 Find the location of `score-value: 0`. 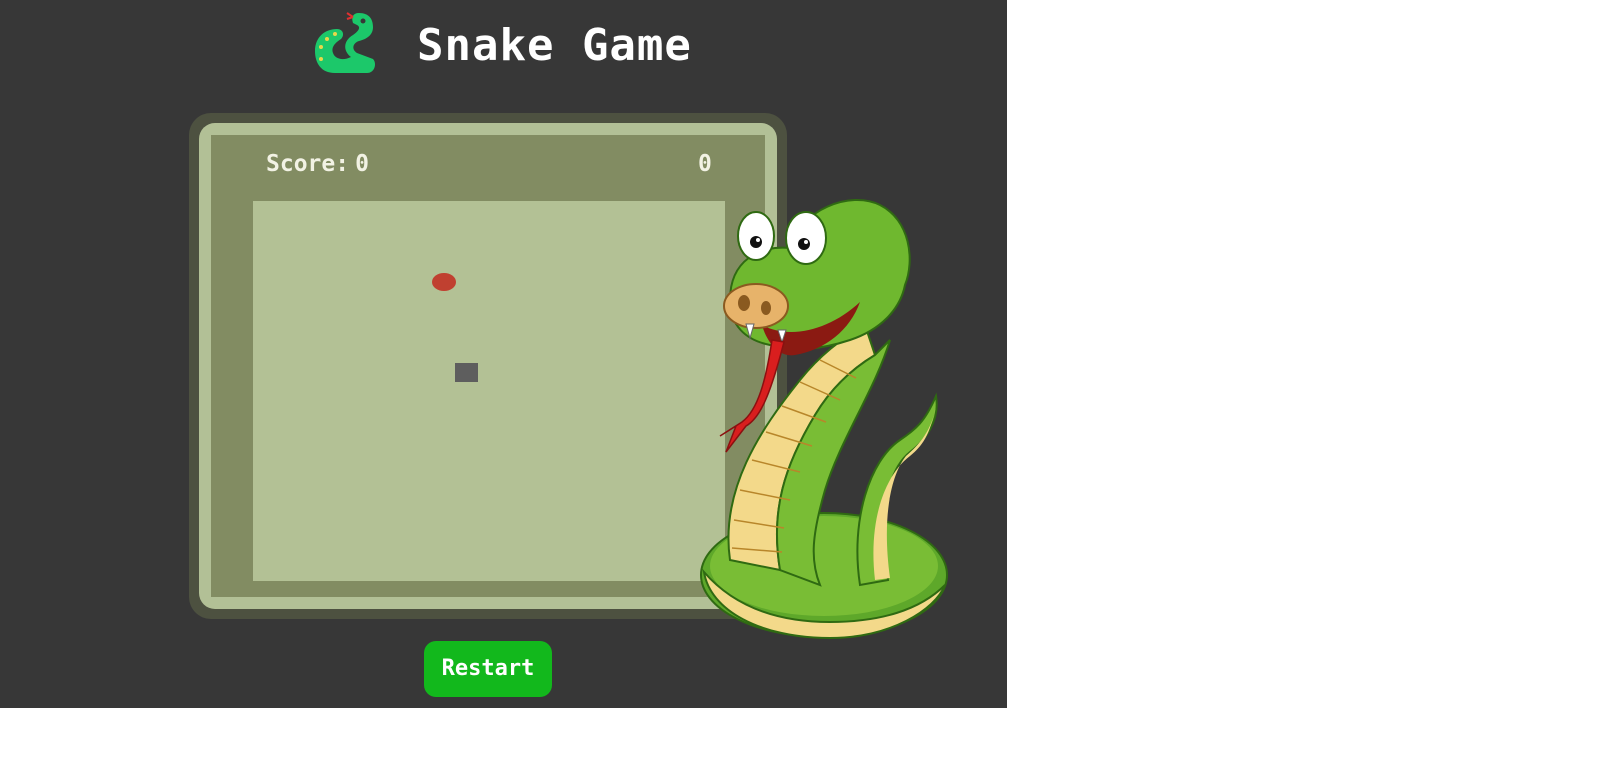

score-value: 0 is located at coordinates (362, 164).